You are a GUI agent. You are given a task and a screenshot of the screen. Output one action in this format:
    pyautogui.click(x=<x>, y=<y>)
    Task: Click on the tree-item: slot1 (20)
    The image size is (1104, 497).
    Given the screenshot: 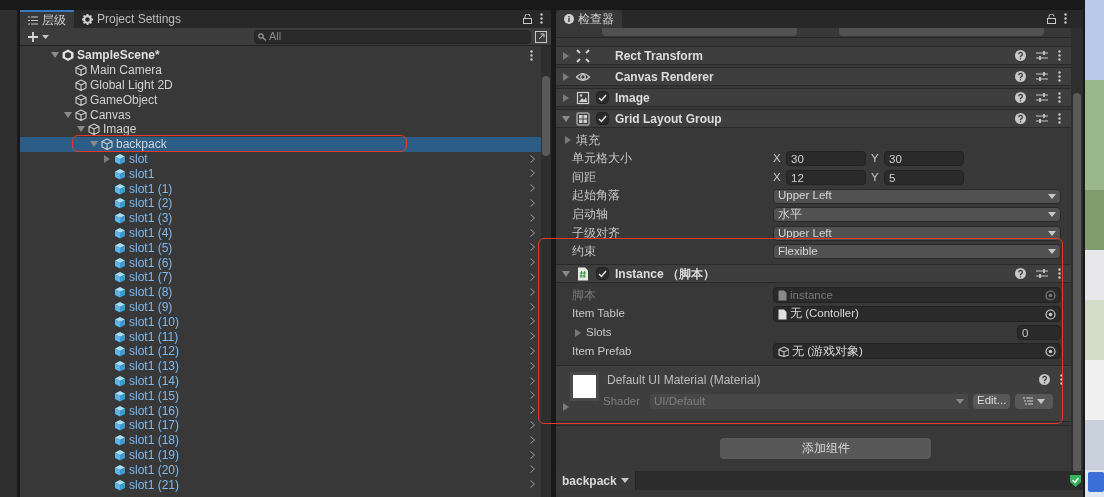 What is the action you would take?
    pyautogui.click(x=280, y=470)
    